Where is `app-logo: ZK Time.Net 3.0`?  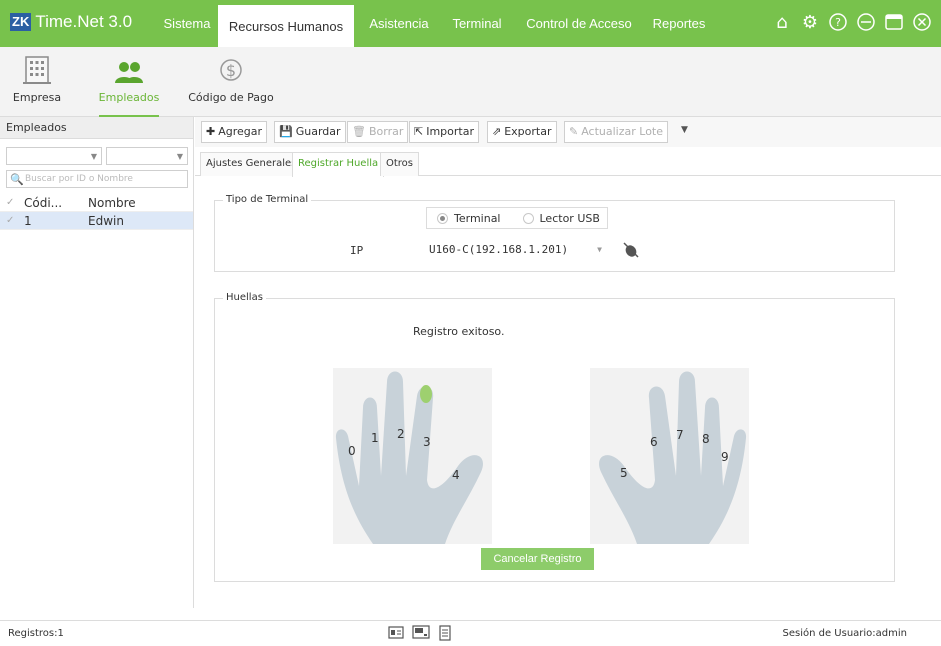
app-logo: ZK Time.Net 3.0 is located at coordinates (71, 22).